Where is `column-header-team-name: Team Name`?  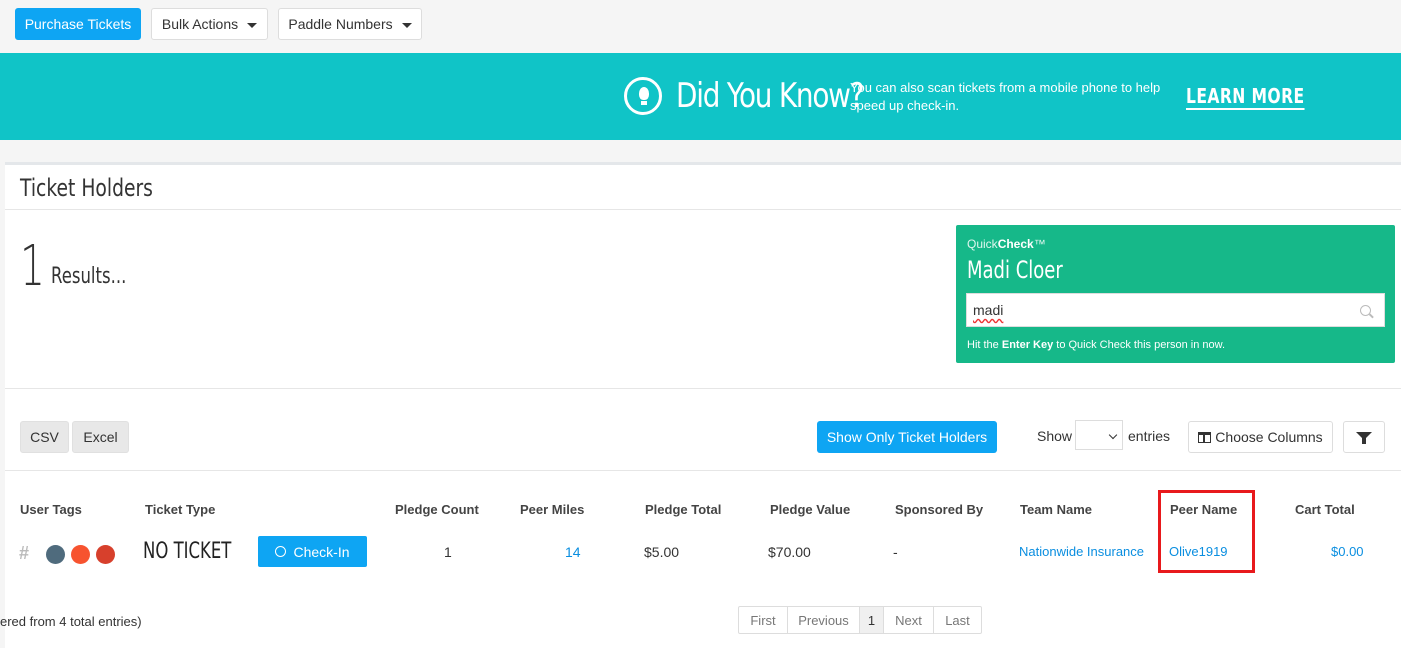 column-header-team-name: Team Name is located at coordinates (1056, 509).